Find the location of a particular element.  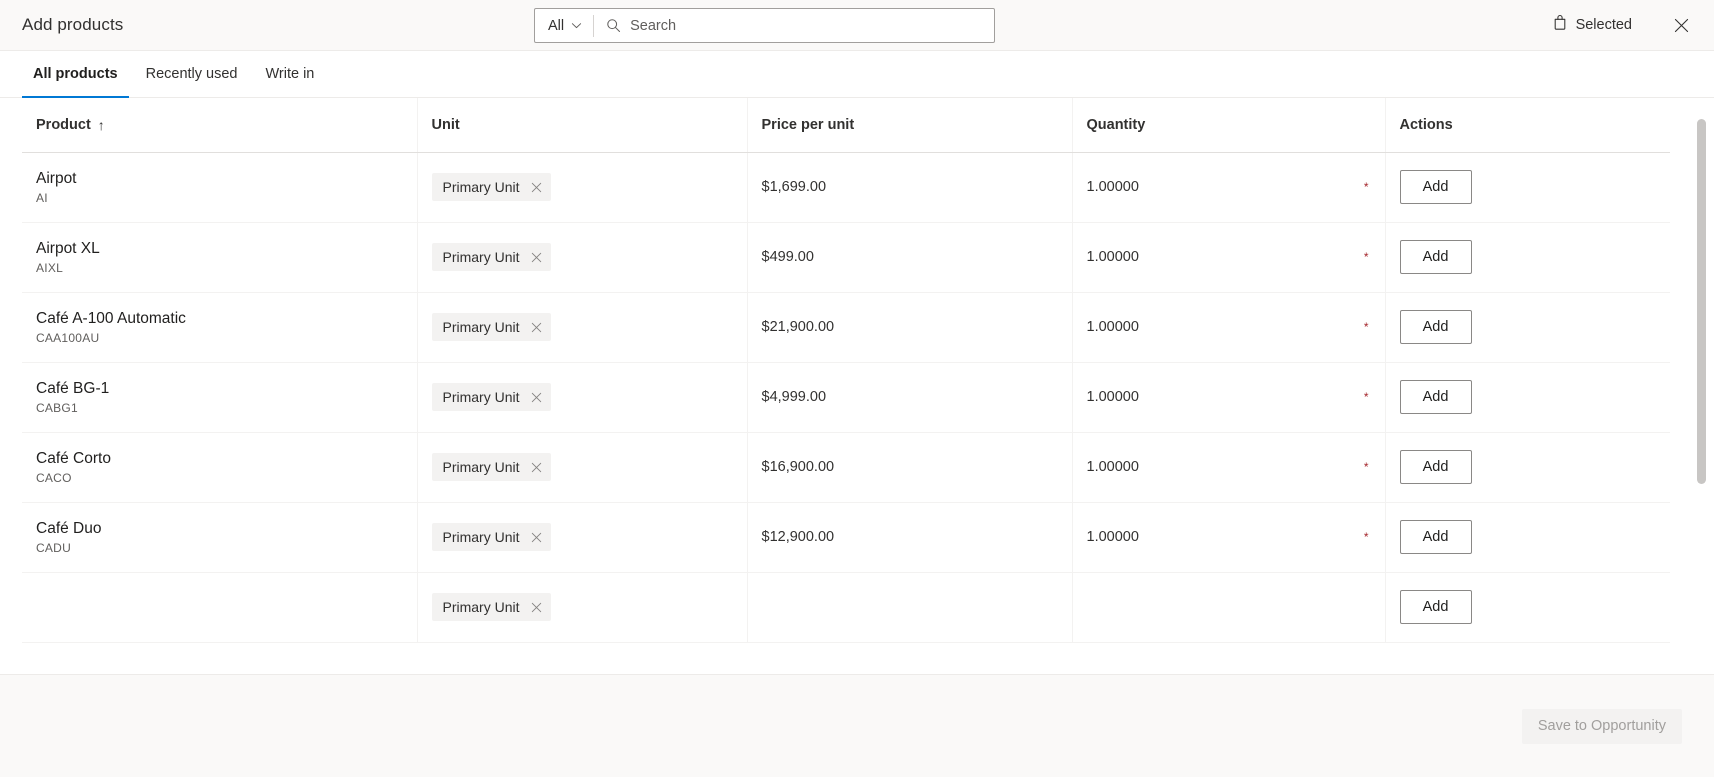

vertical-scrollbar is located at coordinates (1701, 351).